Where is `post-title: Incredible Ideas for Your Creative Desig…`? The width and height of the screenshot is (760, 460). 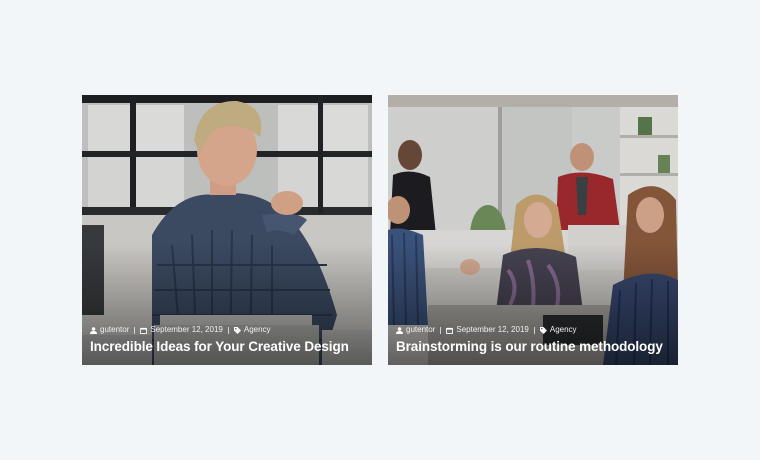 post-title: Incredible Ideas for Your Creative Desig… is located at coordinates (228, 347).